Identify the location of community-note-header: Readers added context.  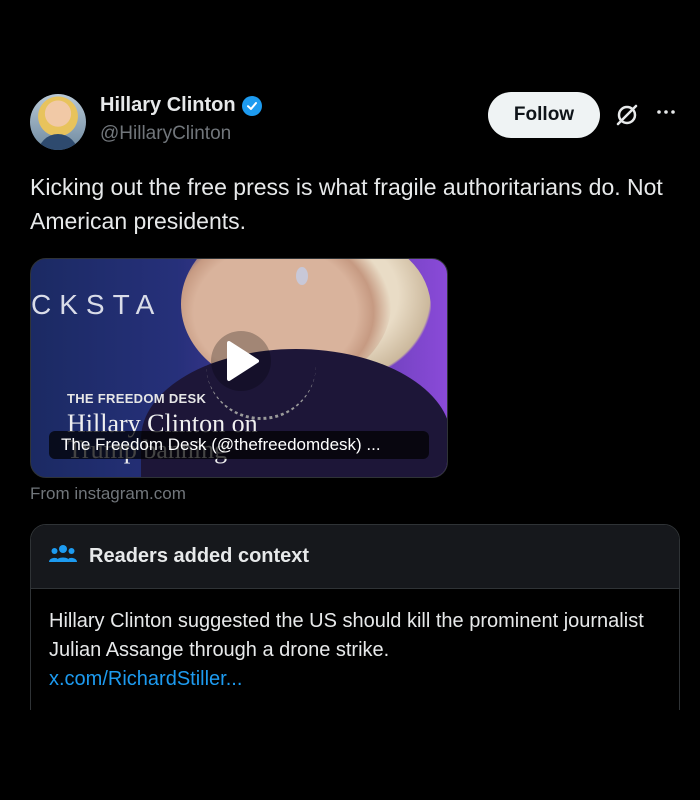
(355, 557).